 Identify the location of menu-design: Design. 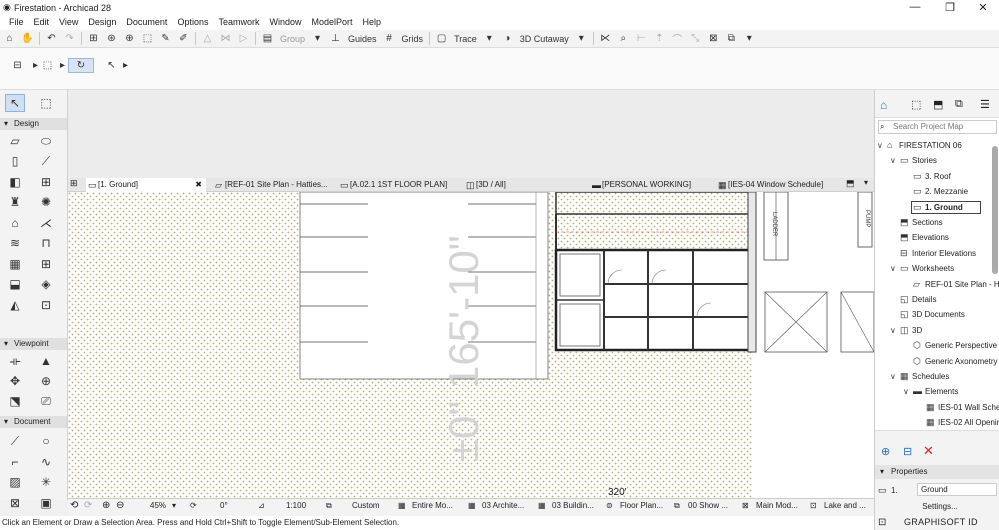
(102, 23).